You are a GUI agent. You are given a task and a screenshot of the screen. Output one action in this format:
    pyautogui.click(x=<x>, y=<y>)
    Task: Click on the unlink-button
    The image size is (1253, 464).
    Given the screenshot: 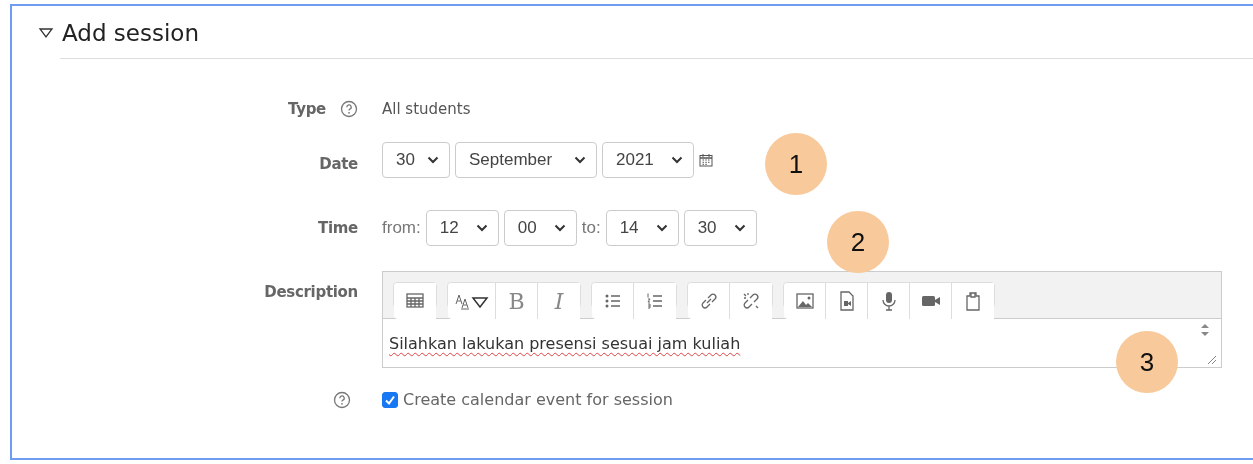 What is the action you would take?
    pyautogui.click(x=751, y=301)
    